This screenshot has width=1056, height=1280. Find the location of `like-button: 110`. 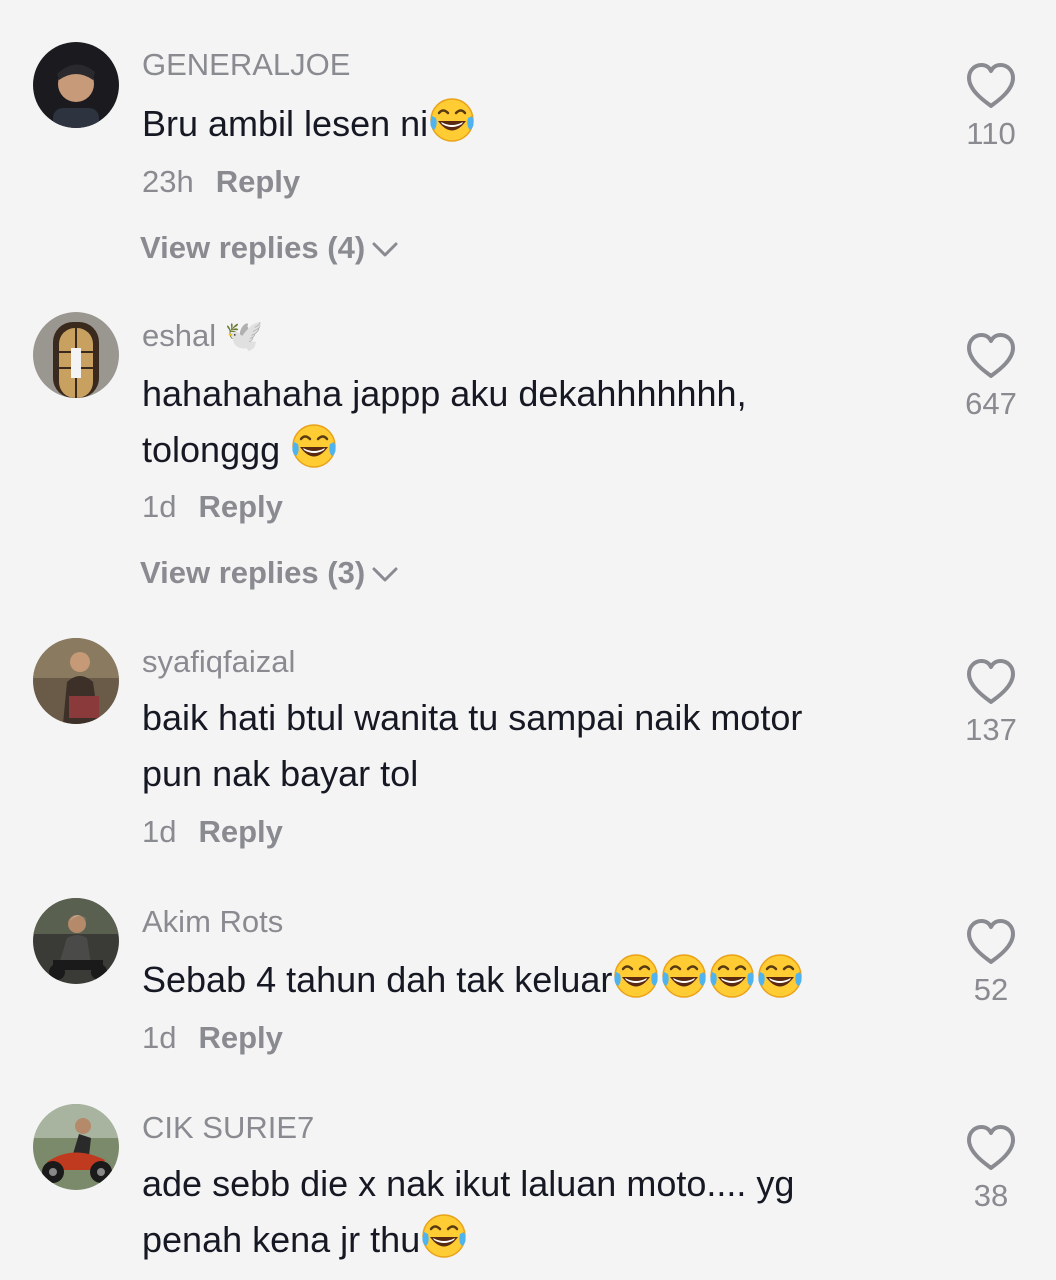

like-button: 110 is located at coordinates (991, 107).